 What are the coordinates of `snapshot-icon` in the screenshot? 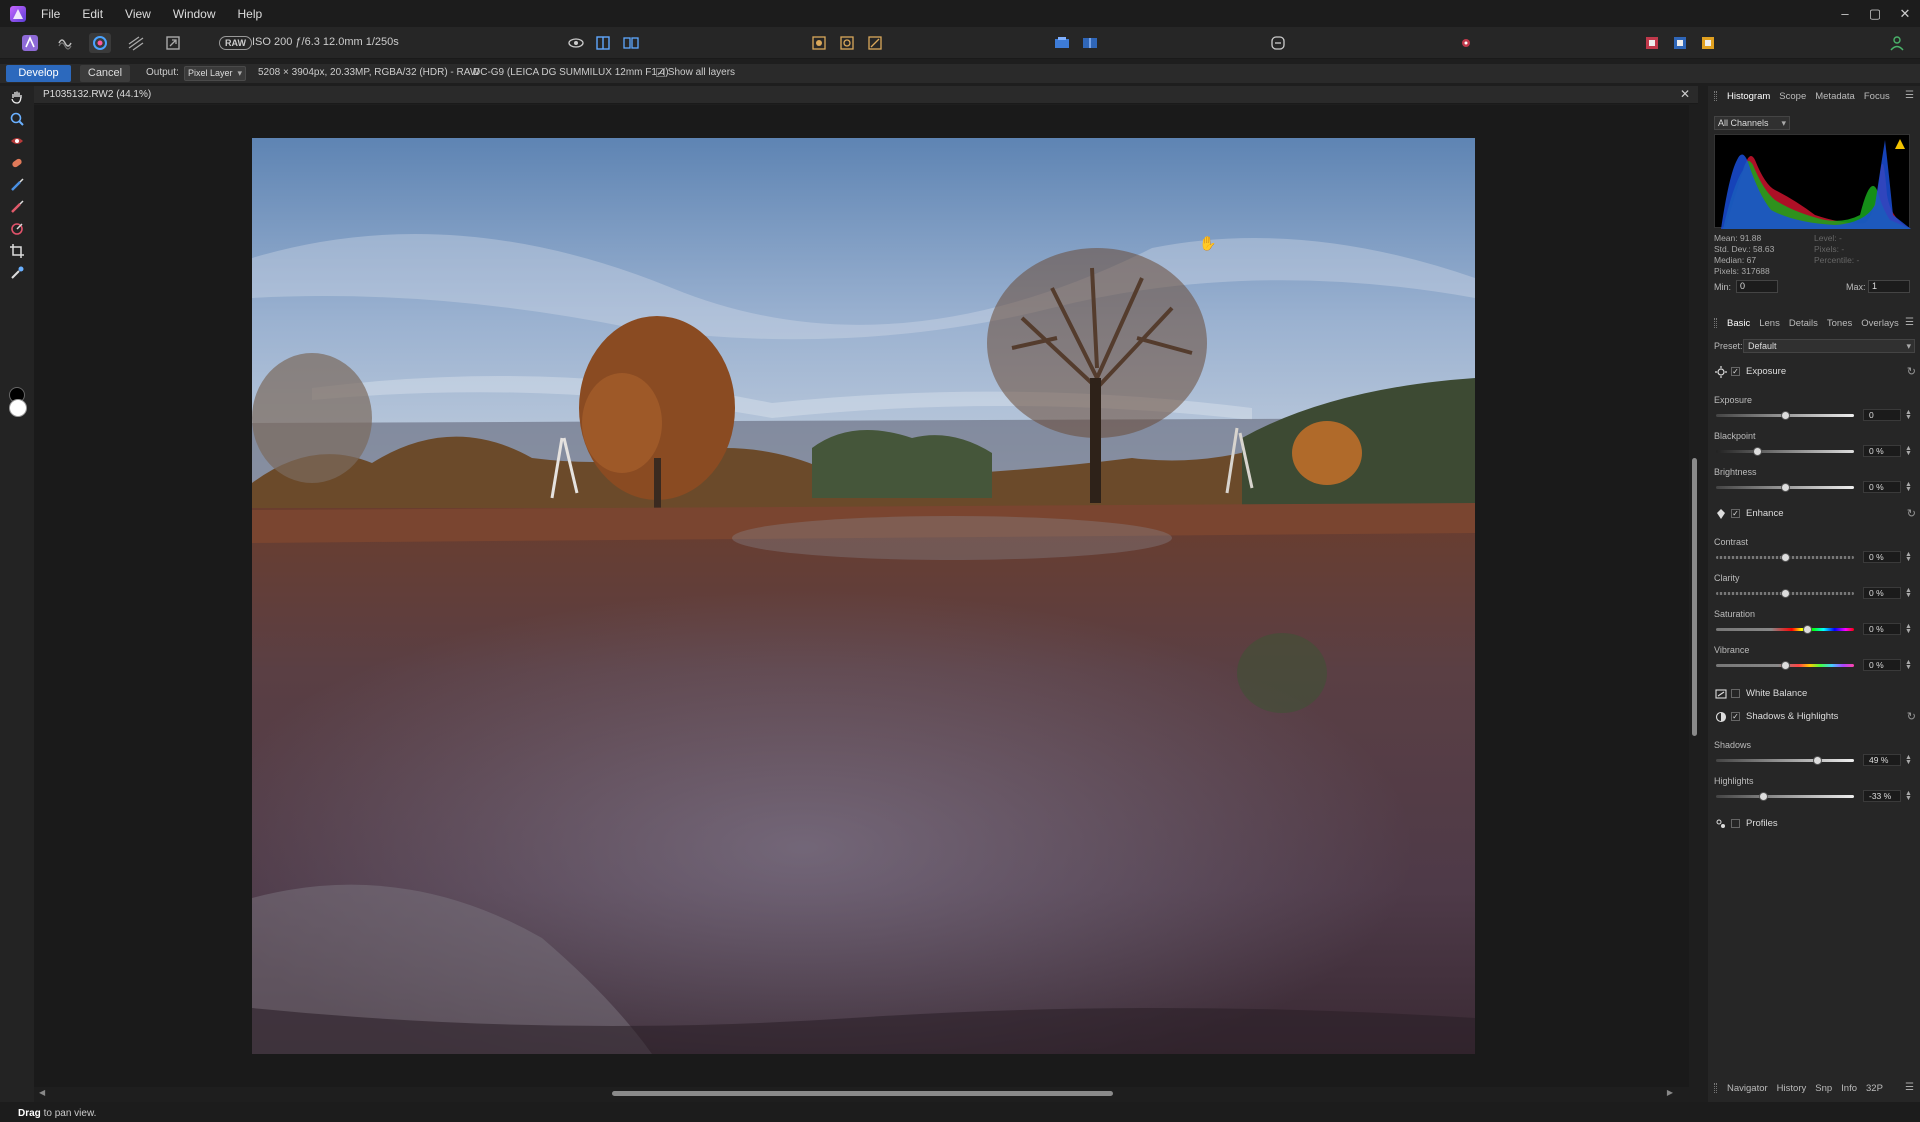 It's located at (1090, 43).